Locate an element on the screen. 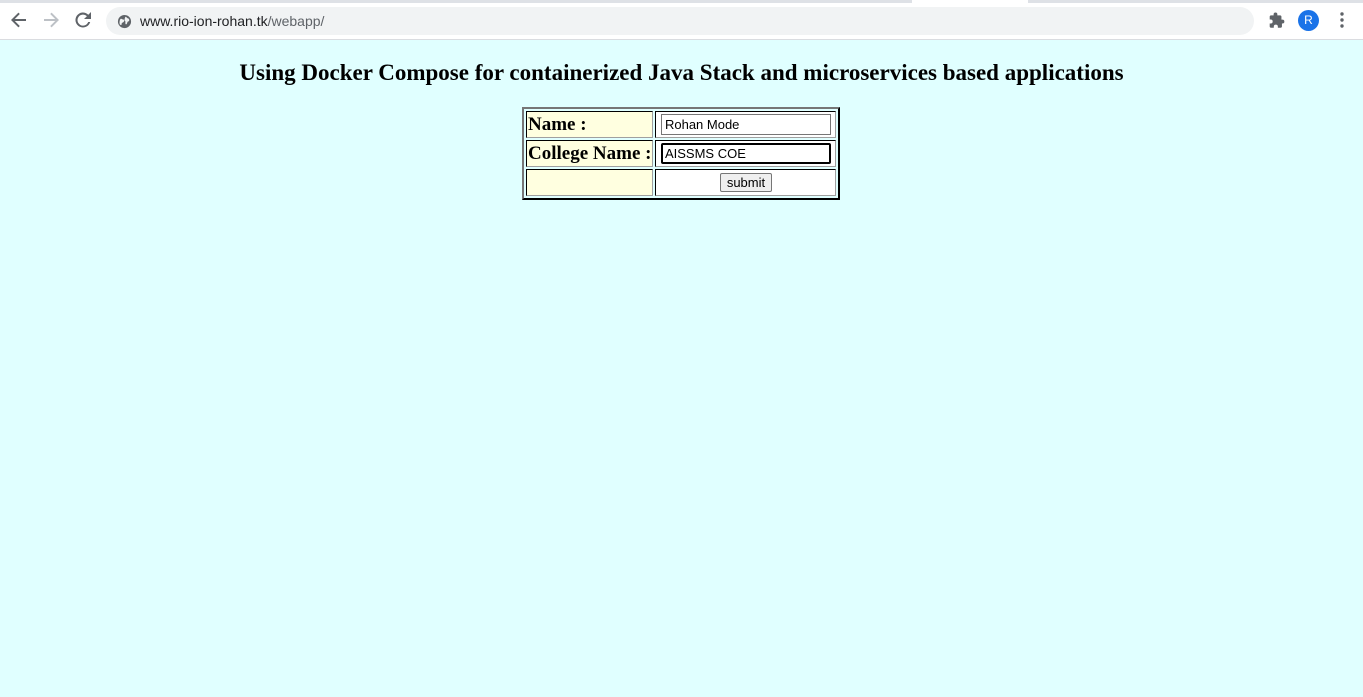  name-row: Name : is located at coordinates (681, 124).